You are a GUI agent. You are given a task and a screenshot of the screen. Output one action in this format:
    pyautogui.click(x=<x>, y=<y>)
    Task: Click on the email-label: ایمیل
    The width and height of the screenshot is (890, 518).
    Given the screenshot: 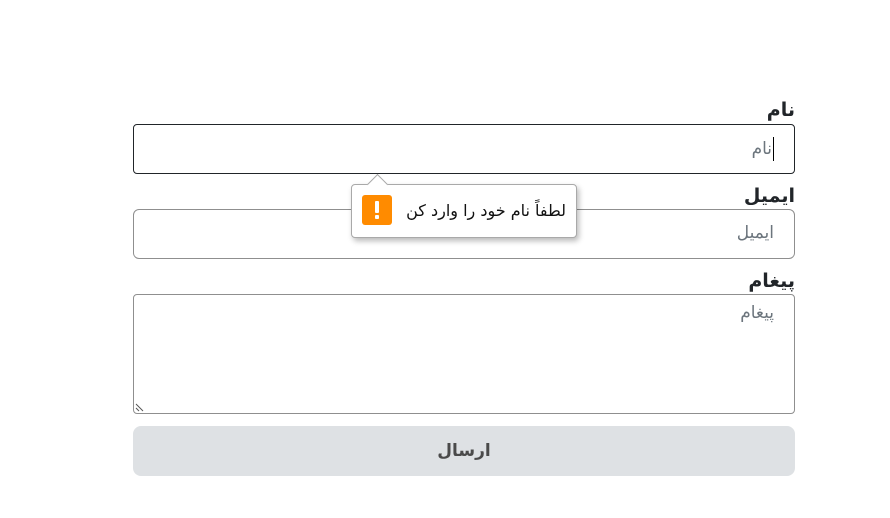 What is the action you would take?
    pyautogui.click(x=769, y=196)
    